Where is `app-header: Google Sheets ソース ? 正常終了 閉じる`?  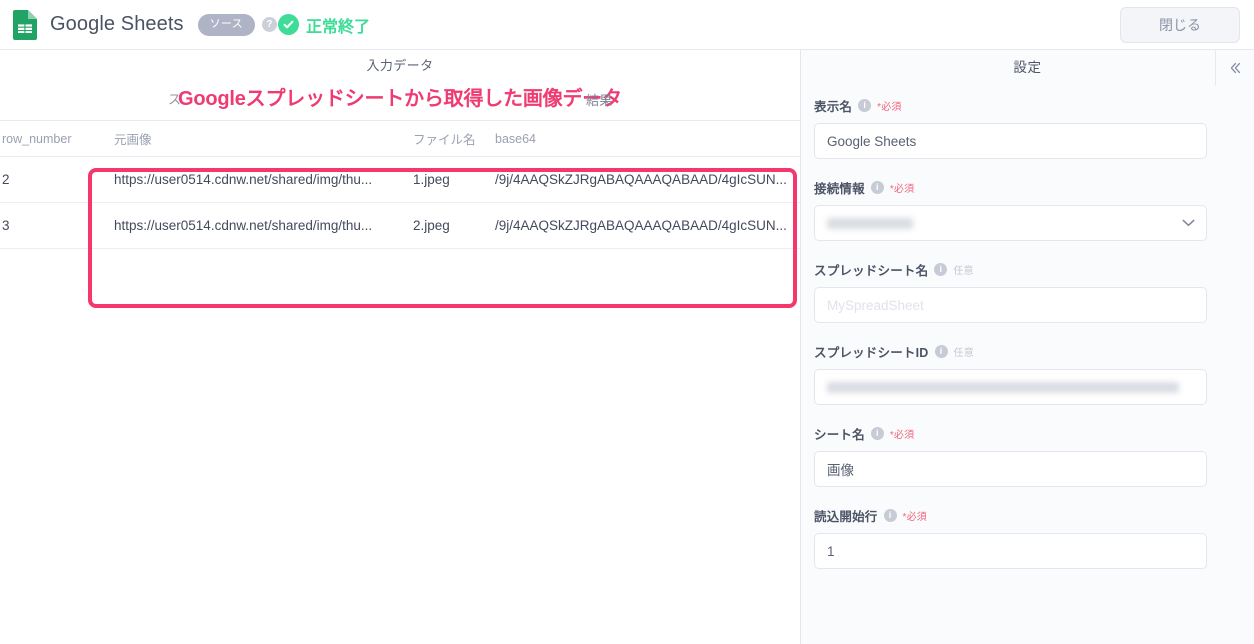 app-header: Google Sheets ソース ? 正常終了 閉じる is located at coordinates (627, 25).